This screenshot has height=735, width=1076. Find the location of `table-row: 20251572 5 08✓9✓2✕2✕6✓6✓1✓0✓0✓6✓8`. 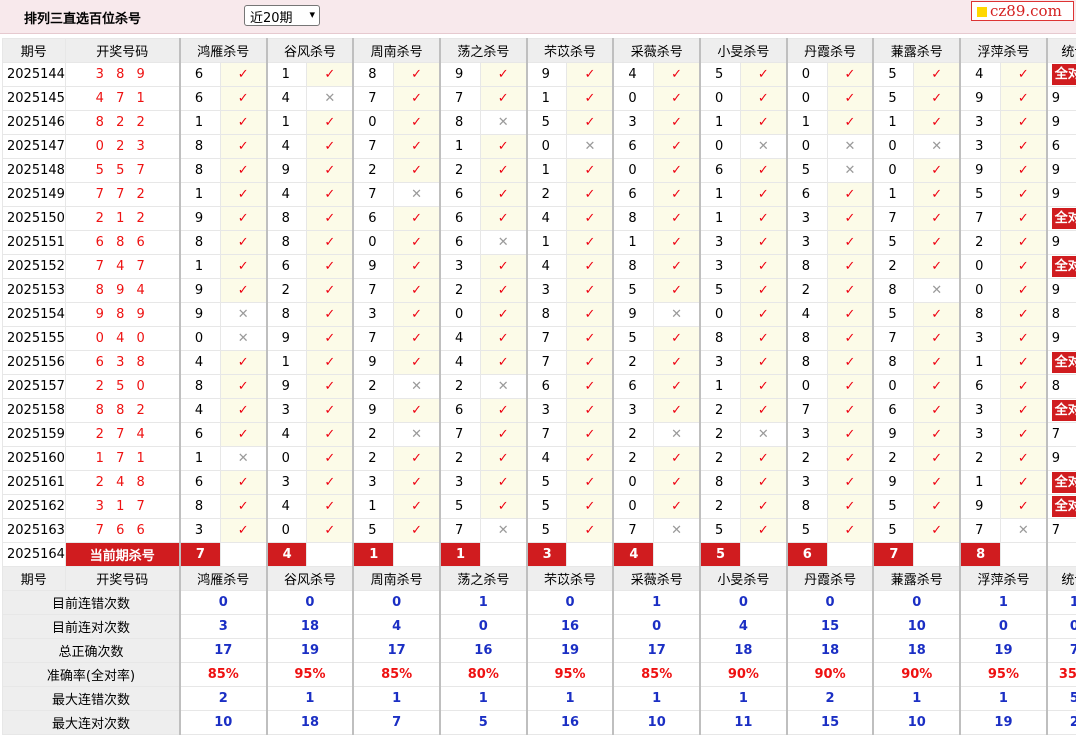

table-row: 20251572 5 08✓9✓2✕2✕6✓6✓1✓0✓0✓6✓8 is located at coordinates (539, 387).